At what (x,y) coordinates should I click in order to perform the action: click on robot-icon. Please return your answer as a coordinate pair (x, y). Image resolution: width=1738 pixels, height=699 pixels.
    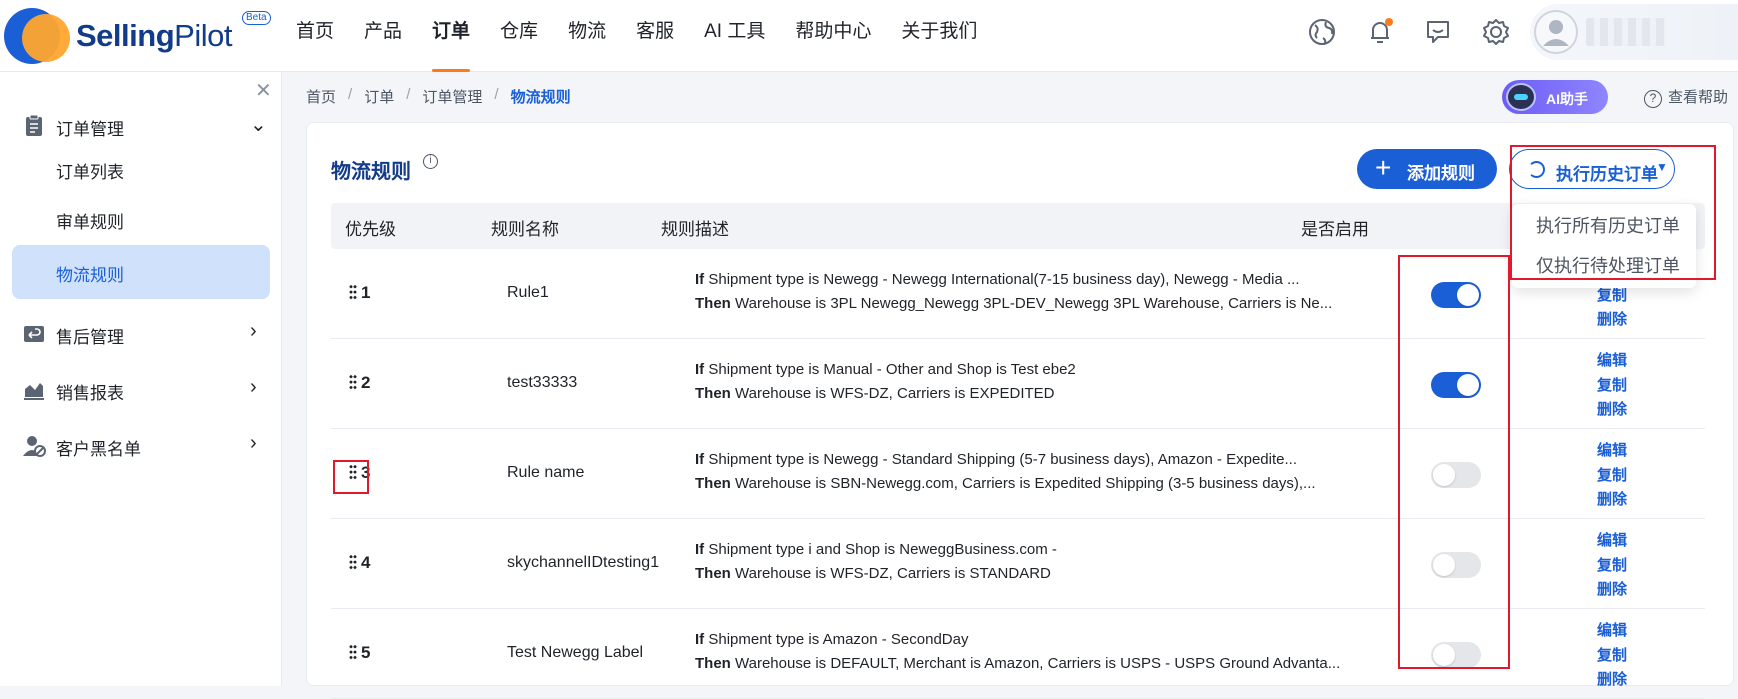
    Looking at the image, I should click on (1521, 97).